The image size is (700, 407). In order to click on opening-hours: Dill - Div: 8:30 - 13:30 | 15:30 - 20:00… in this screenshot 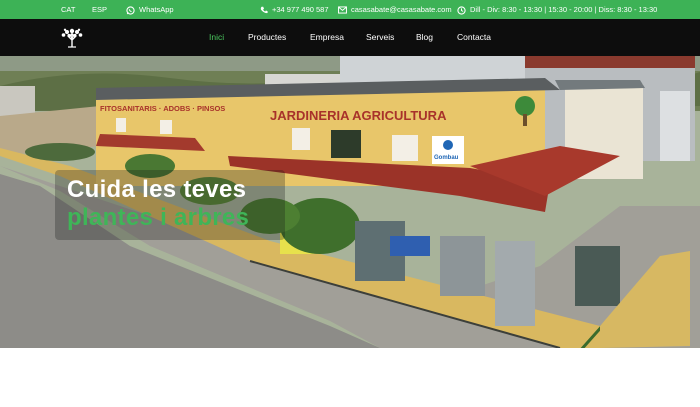, I will do `click(557, 9)`.